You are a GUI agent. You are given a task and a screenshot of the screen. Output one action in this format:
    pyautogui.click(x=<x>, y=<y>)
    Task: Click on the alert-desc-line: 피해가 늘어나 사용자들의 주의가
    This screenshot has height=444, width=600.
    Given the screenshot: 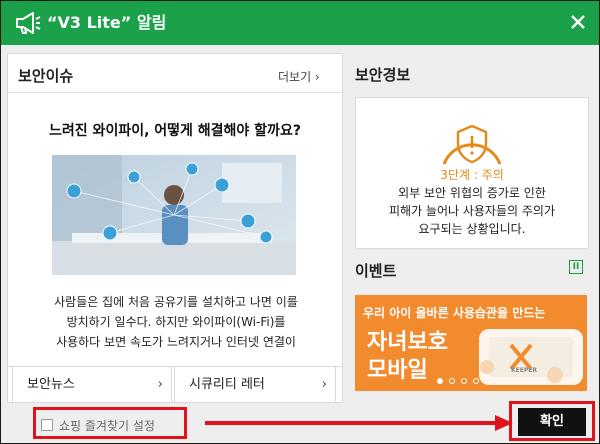 What is the action you would take?
    pyautogui.click(x=471, y=211)
    